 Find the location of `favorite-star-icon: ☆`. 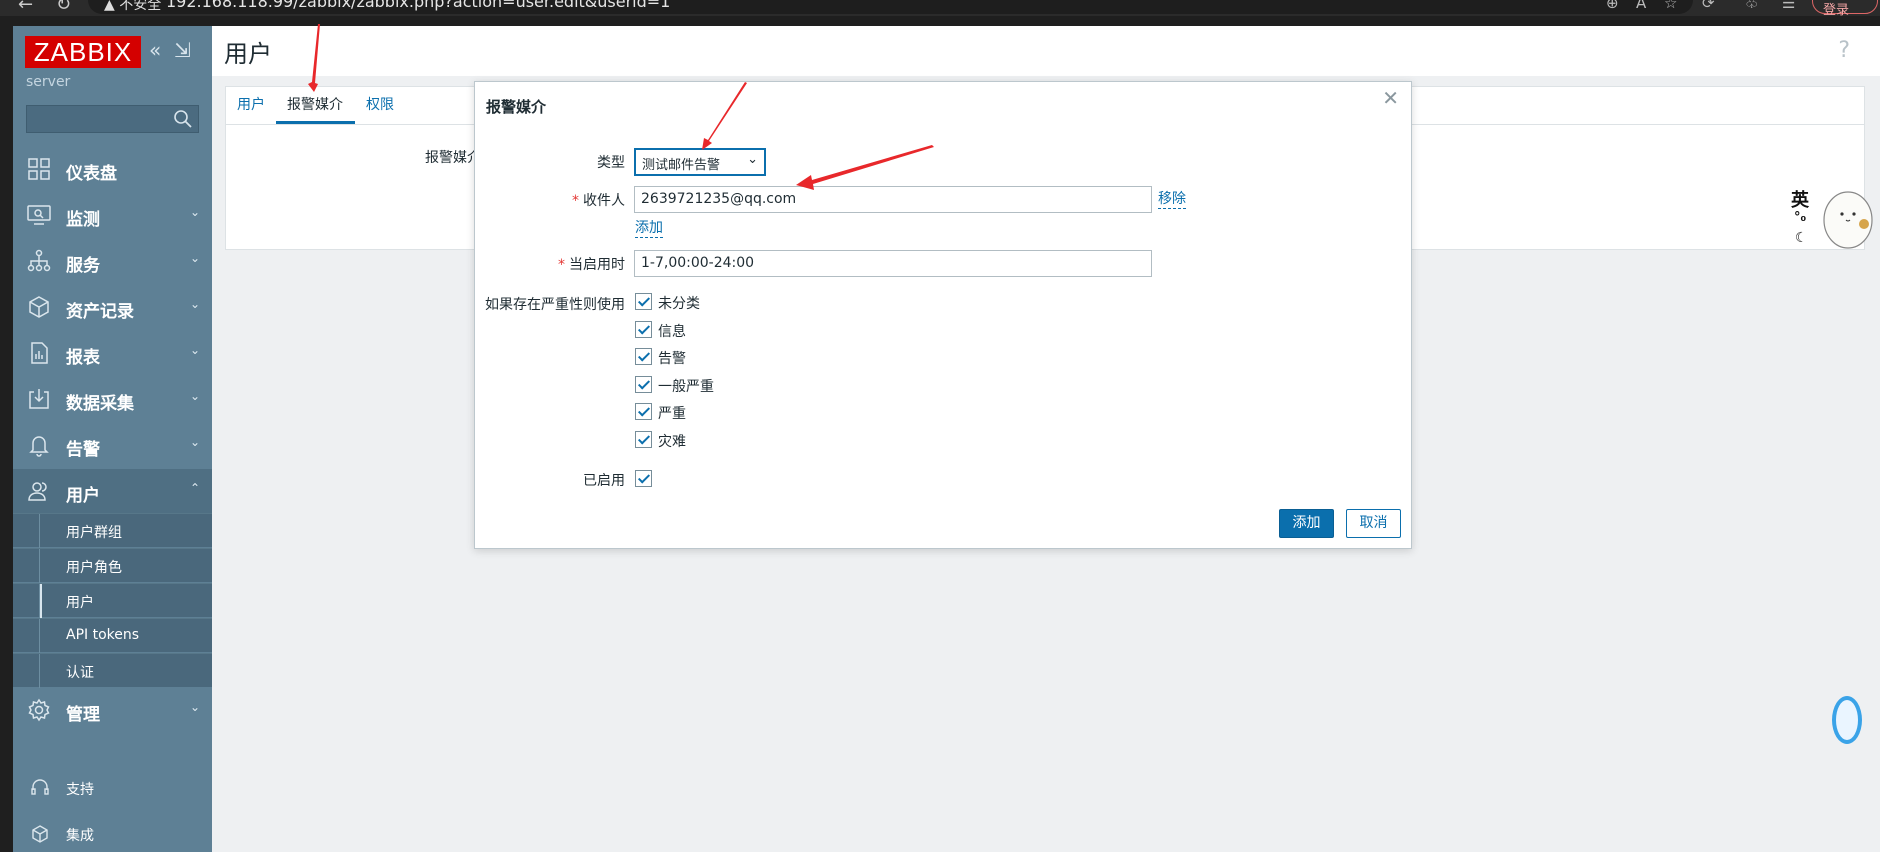

favorite-star-icon: ☆ is located at coordinates (1670, 6).